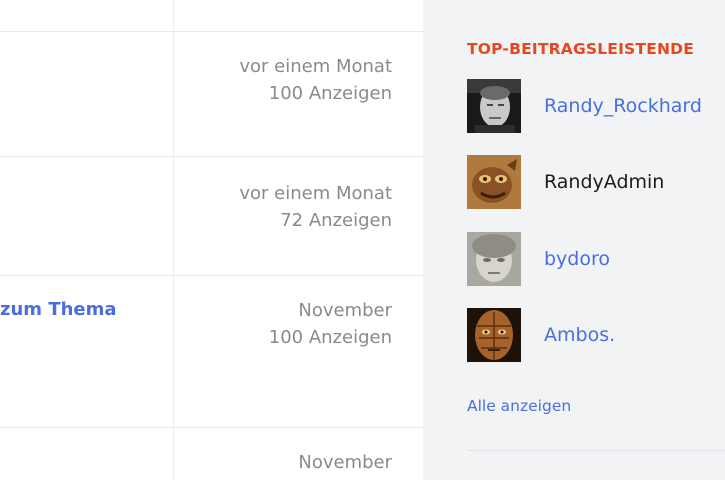 This screenshot has height=480, width=725. I want to click on contributor-item: Ambos., so click(592, 335).